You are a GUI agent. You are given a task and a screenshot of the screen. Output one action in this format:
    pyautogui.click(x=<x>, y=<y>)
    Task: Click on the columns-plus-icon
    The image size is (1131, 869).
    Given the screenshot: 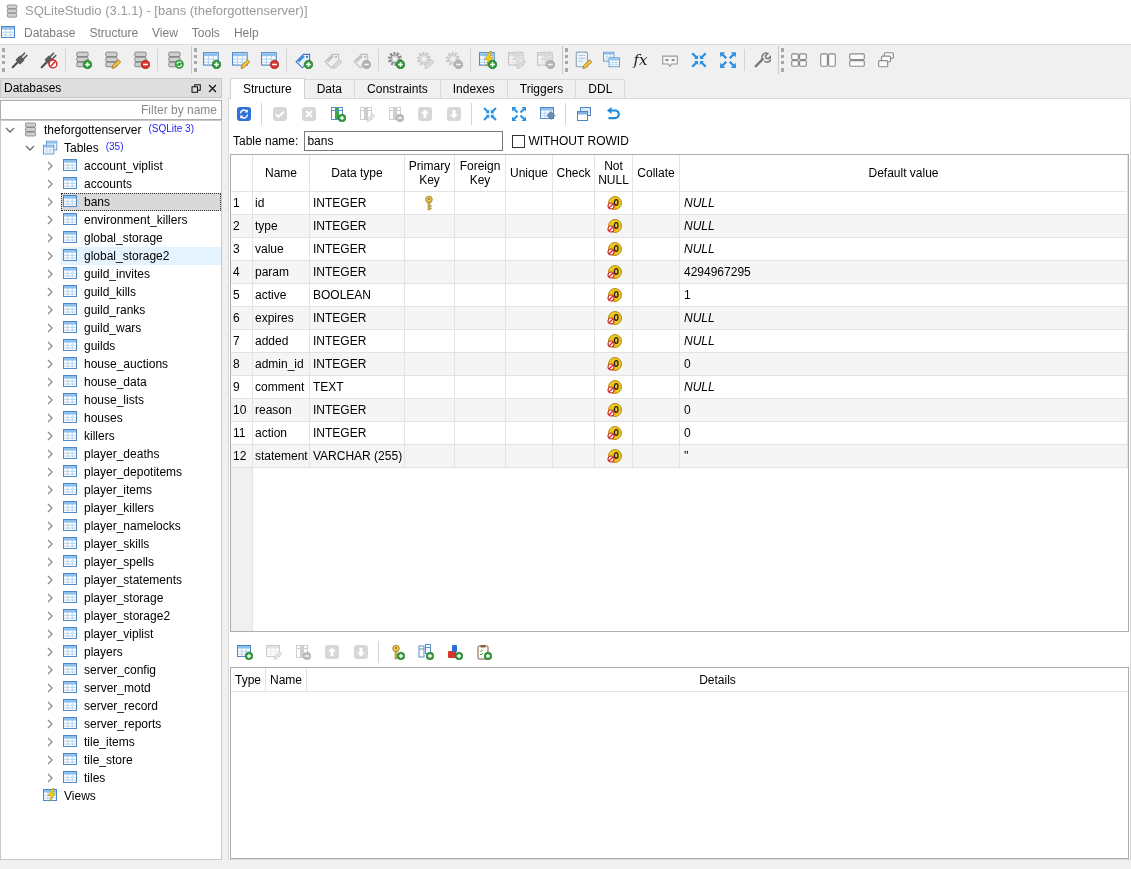 What is the action you would take?
    pyautogui.click(x=425, y=651)
    